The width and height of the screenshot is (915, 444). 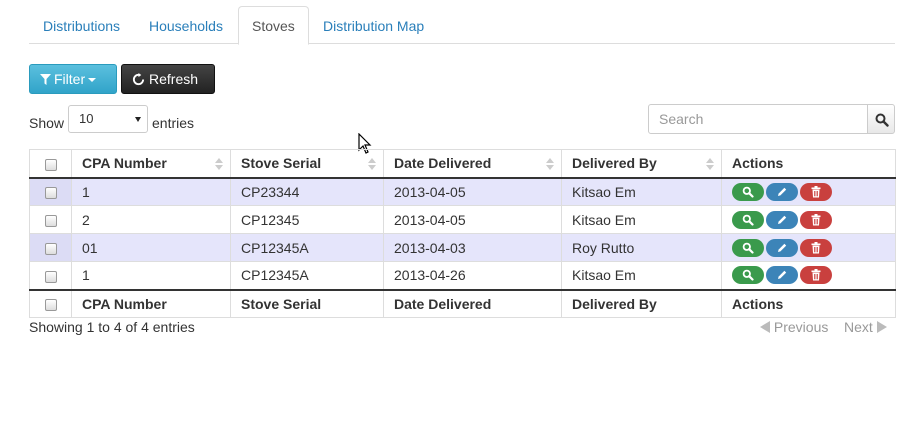 What do you see at coordinates (186, 25) in the screenshot?
I see `tab-households: Households` at bounding box center [186, 25].